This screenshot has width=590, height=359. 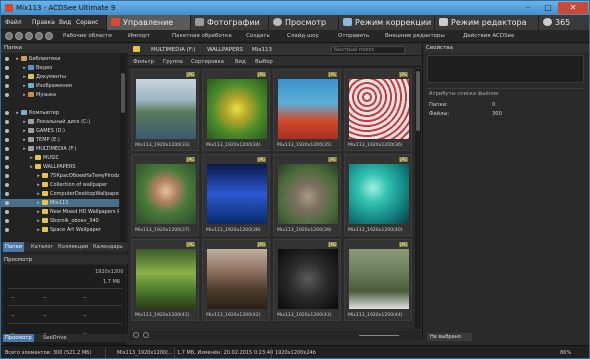 What do you see at coordinates (65, 22) in the screenshot?
I see `menu-view: Вид` at bounding box center [65, 22].